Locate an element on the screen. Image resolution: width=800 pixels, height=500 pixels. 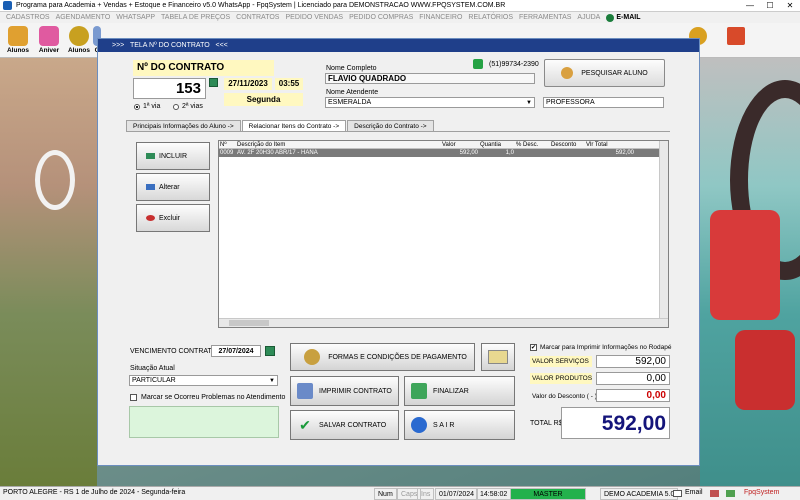
desktop-background-left is located at coordinates (48, 272).